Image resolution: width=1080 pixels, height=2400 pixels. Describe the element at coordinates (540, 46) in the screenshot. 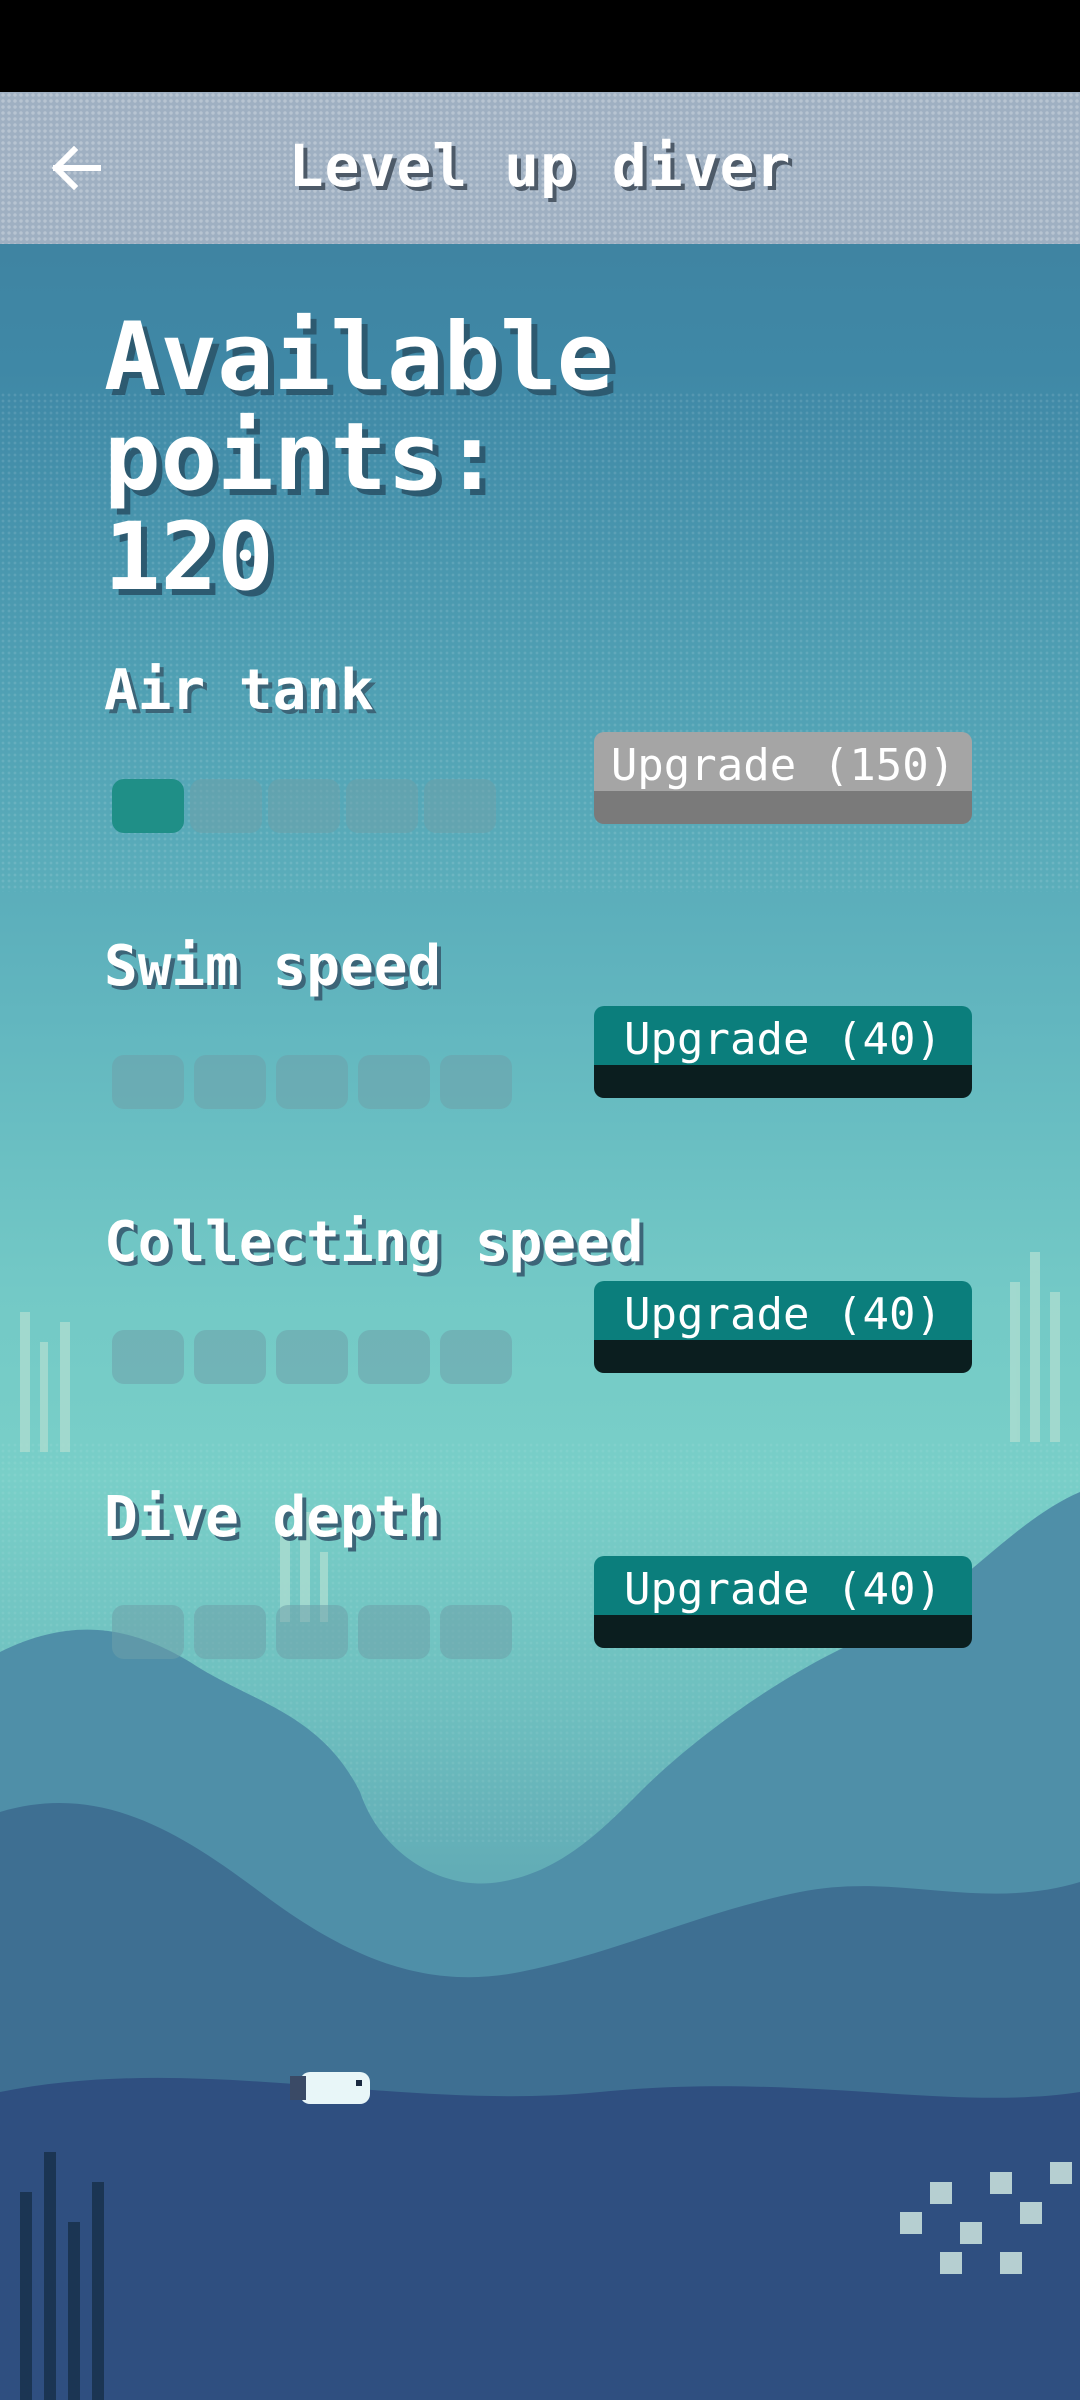

I see `status-bar` at that location.